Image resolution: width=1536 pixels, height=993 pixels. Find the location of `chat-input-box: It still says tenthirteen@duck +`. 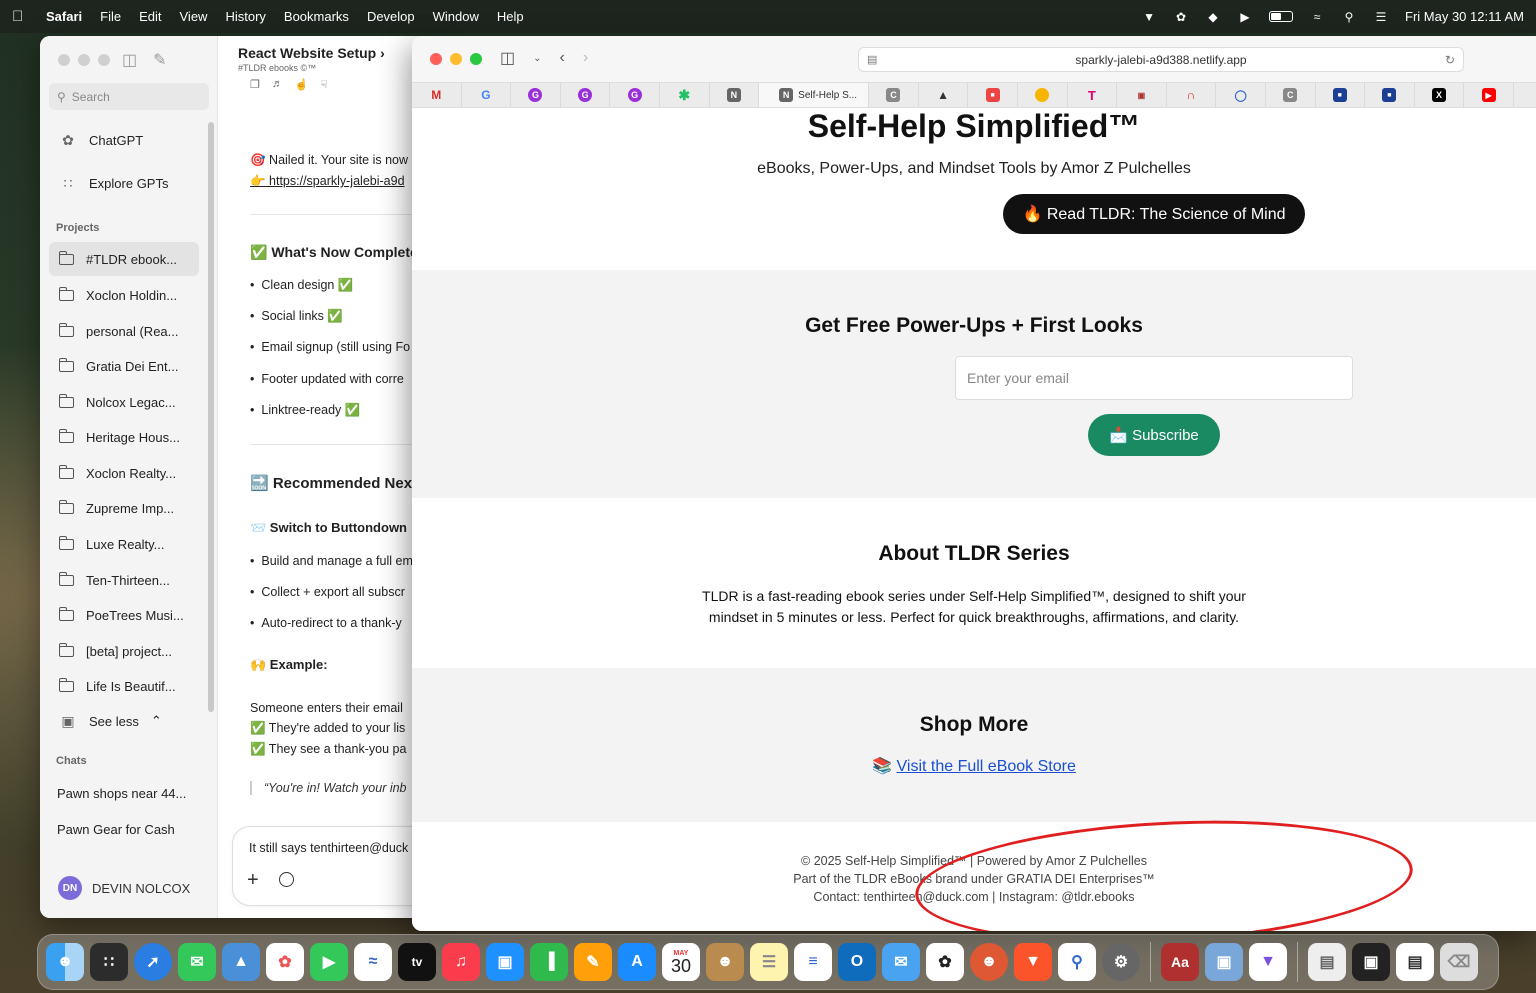

chat-input-box: It still says tenthirteen@duck + is located at coordinates (336, 866).